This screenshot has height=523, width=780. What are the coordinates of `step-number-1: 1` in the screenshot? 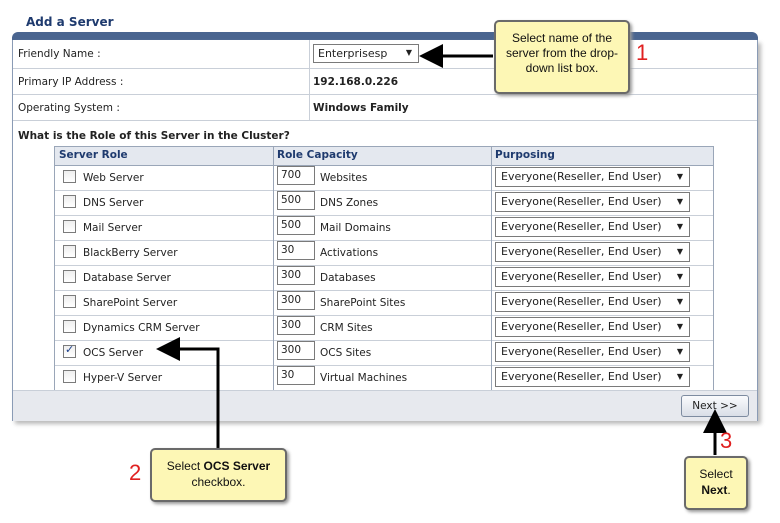 It's located at (642, 52).